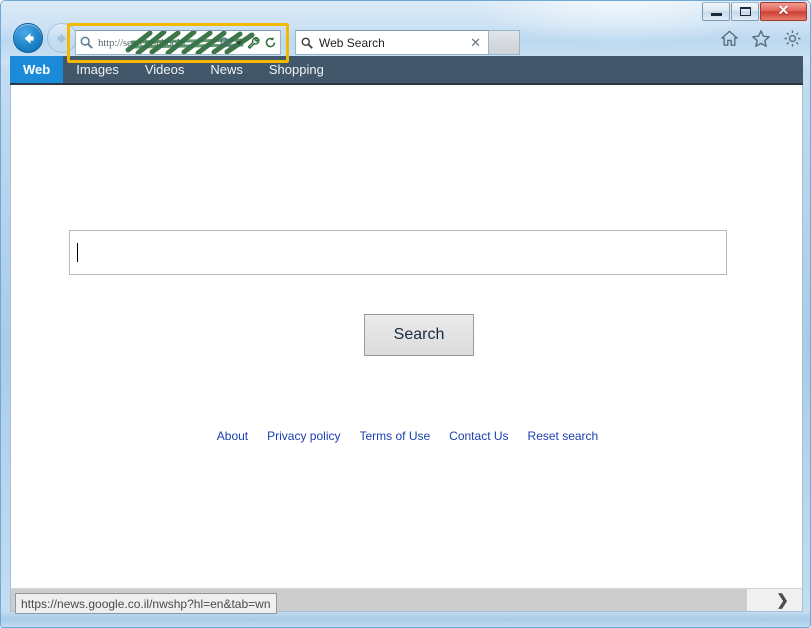 Image resolution: width=811 pixels, height=628 pixels. What do you see at coordinates (478, 436) in the screenshot?
I see `link-contact-us: Contact Us` at bounding box center [478, 436].